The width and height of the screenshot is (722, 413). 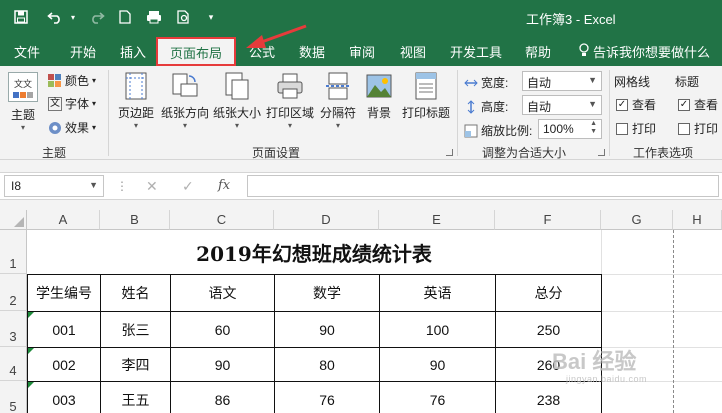 I want to click on tell-me-box: 告诉我你想要做什么, so click(x=644, y=51).